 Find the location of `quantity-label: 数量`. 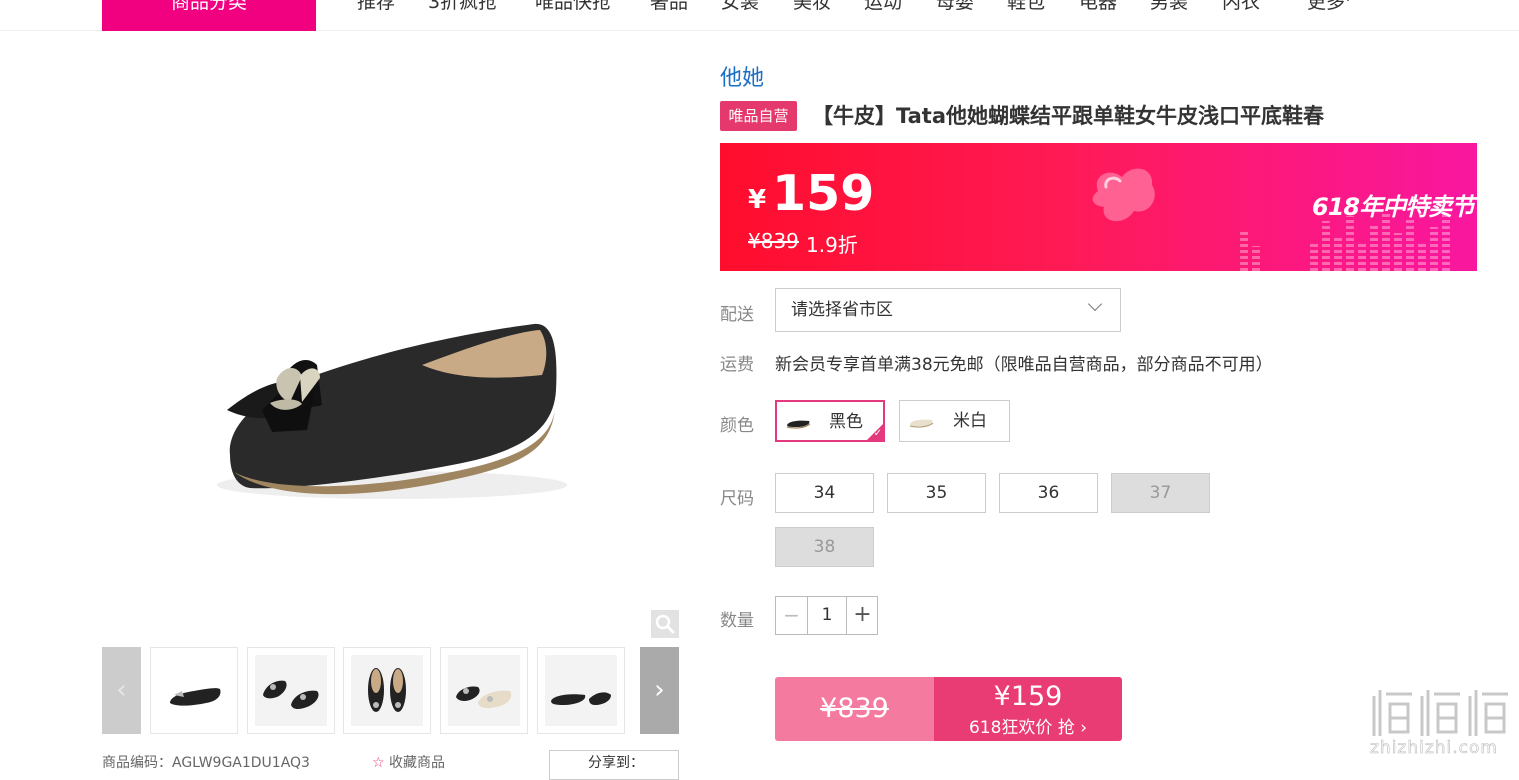

quantity-label: 数量 is located at coordinates (737, 621).